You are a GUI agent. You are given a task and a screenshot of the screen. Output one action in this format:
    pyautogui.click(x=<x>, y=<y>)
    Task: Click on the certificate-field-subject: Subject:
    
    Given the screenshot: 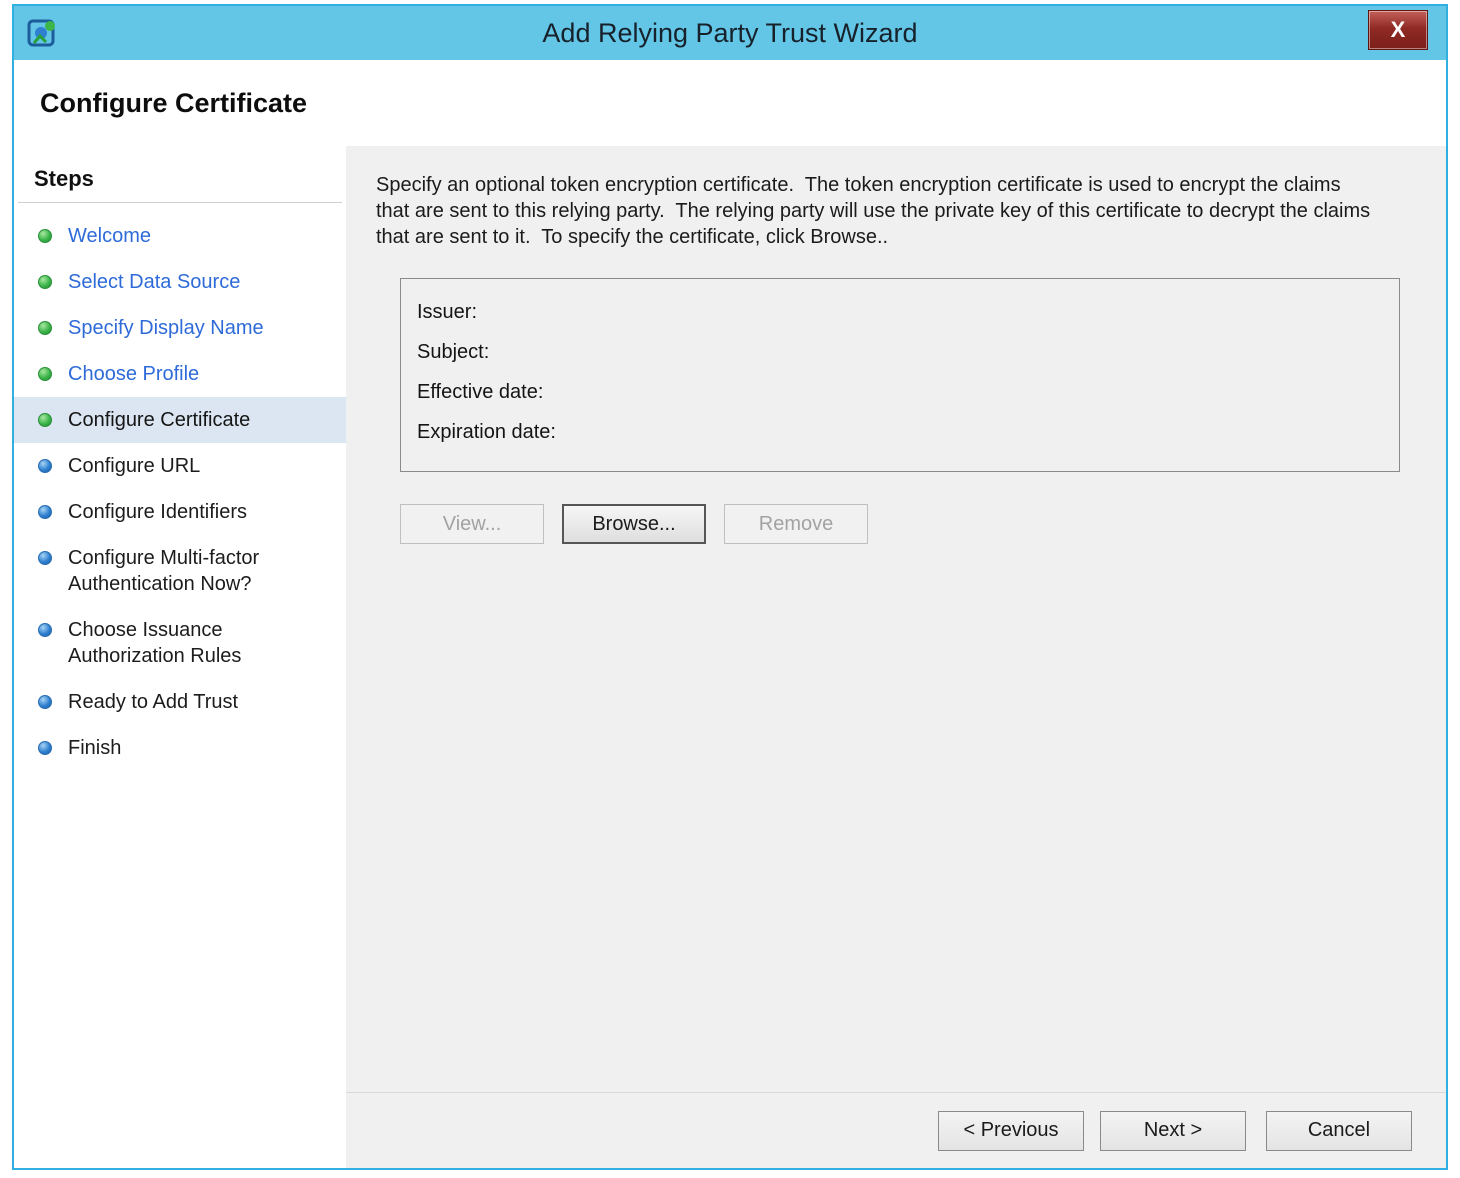 What is the action you would take?
    pyautogui.click(x=453, y=352)
    